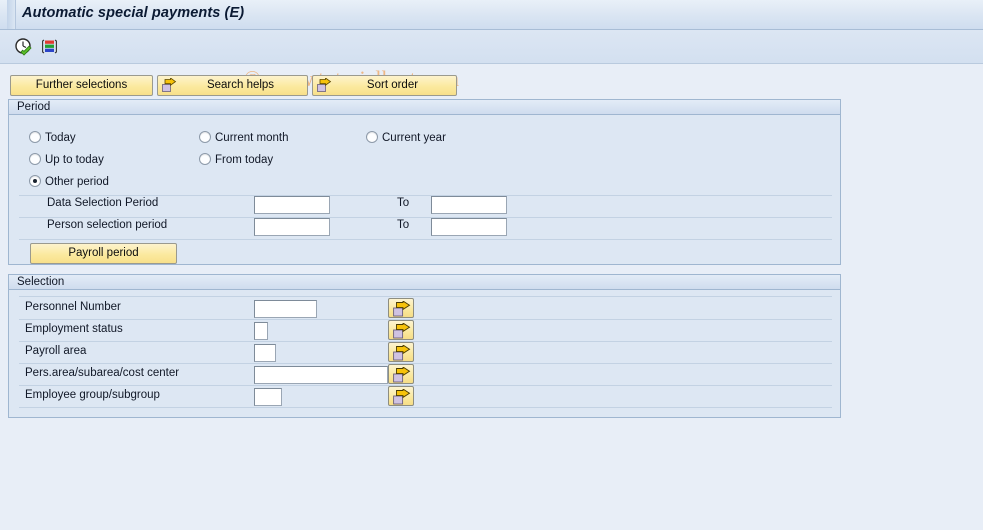 The height and width of the screenshot is (530, 983). Describe the element at coordinates (491, 60) in the screenshot. I see `application-toolbar: © www.tutorialkart.com` at that location.